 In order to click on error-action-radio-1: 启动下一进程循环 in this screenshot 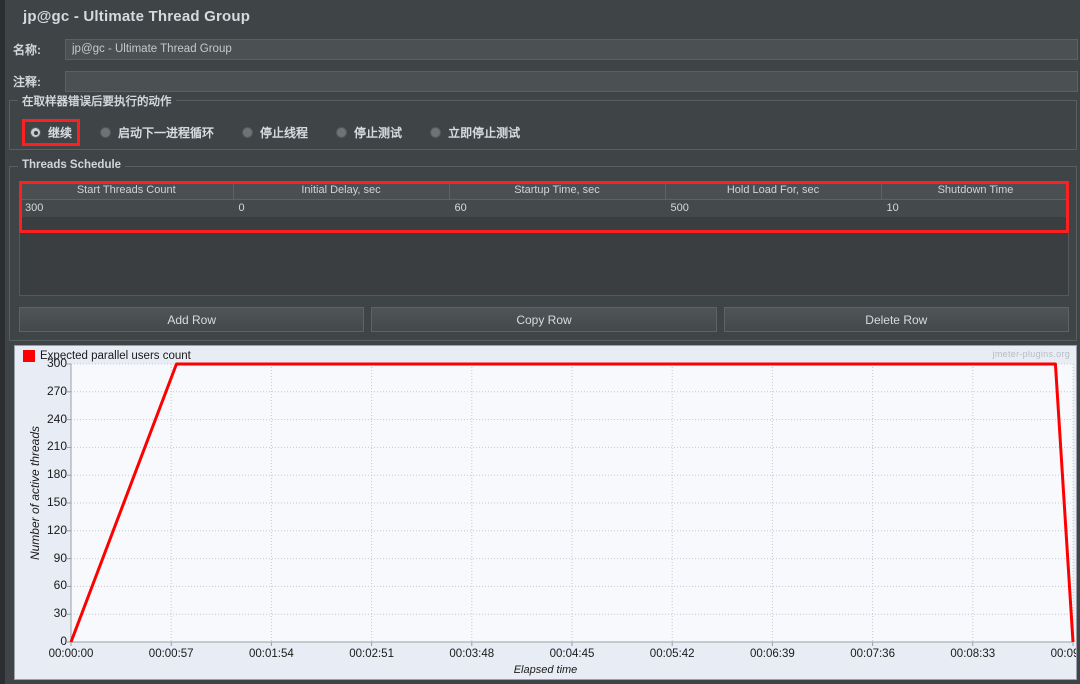, I will do `click(157, 132)`.